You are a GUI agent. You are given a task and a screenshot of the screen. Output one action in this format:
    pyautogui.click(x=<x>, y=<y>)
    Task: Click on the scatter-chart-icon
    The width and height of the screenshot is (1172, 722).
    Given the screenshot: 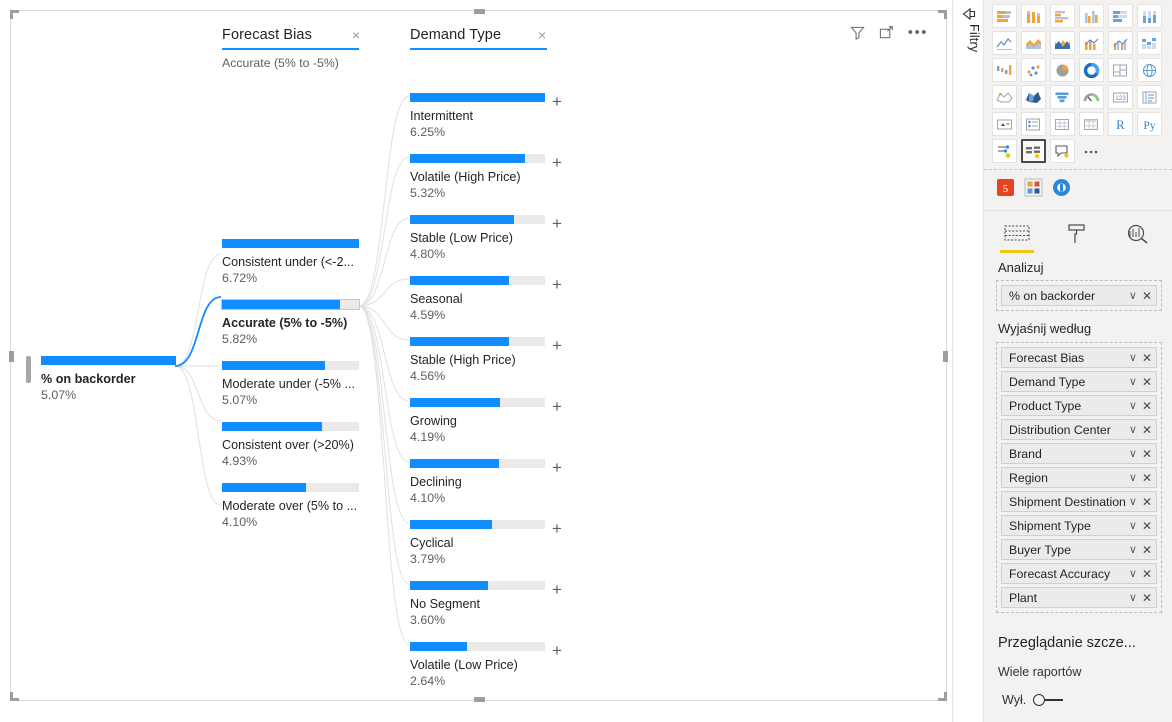 What is the action you would take?
    pyautogui.click(x=1033, y=70)
    